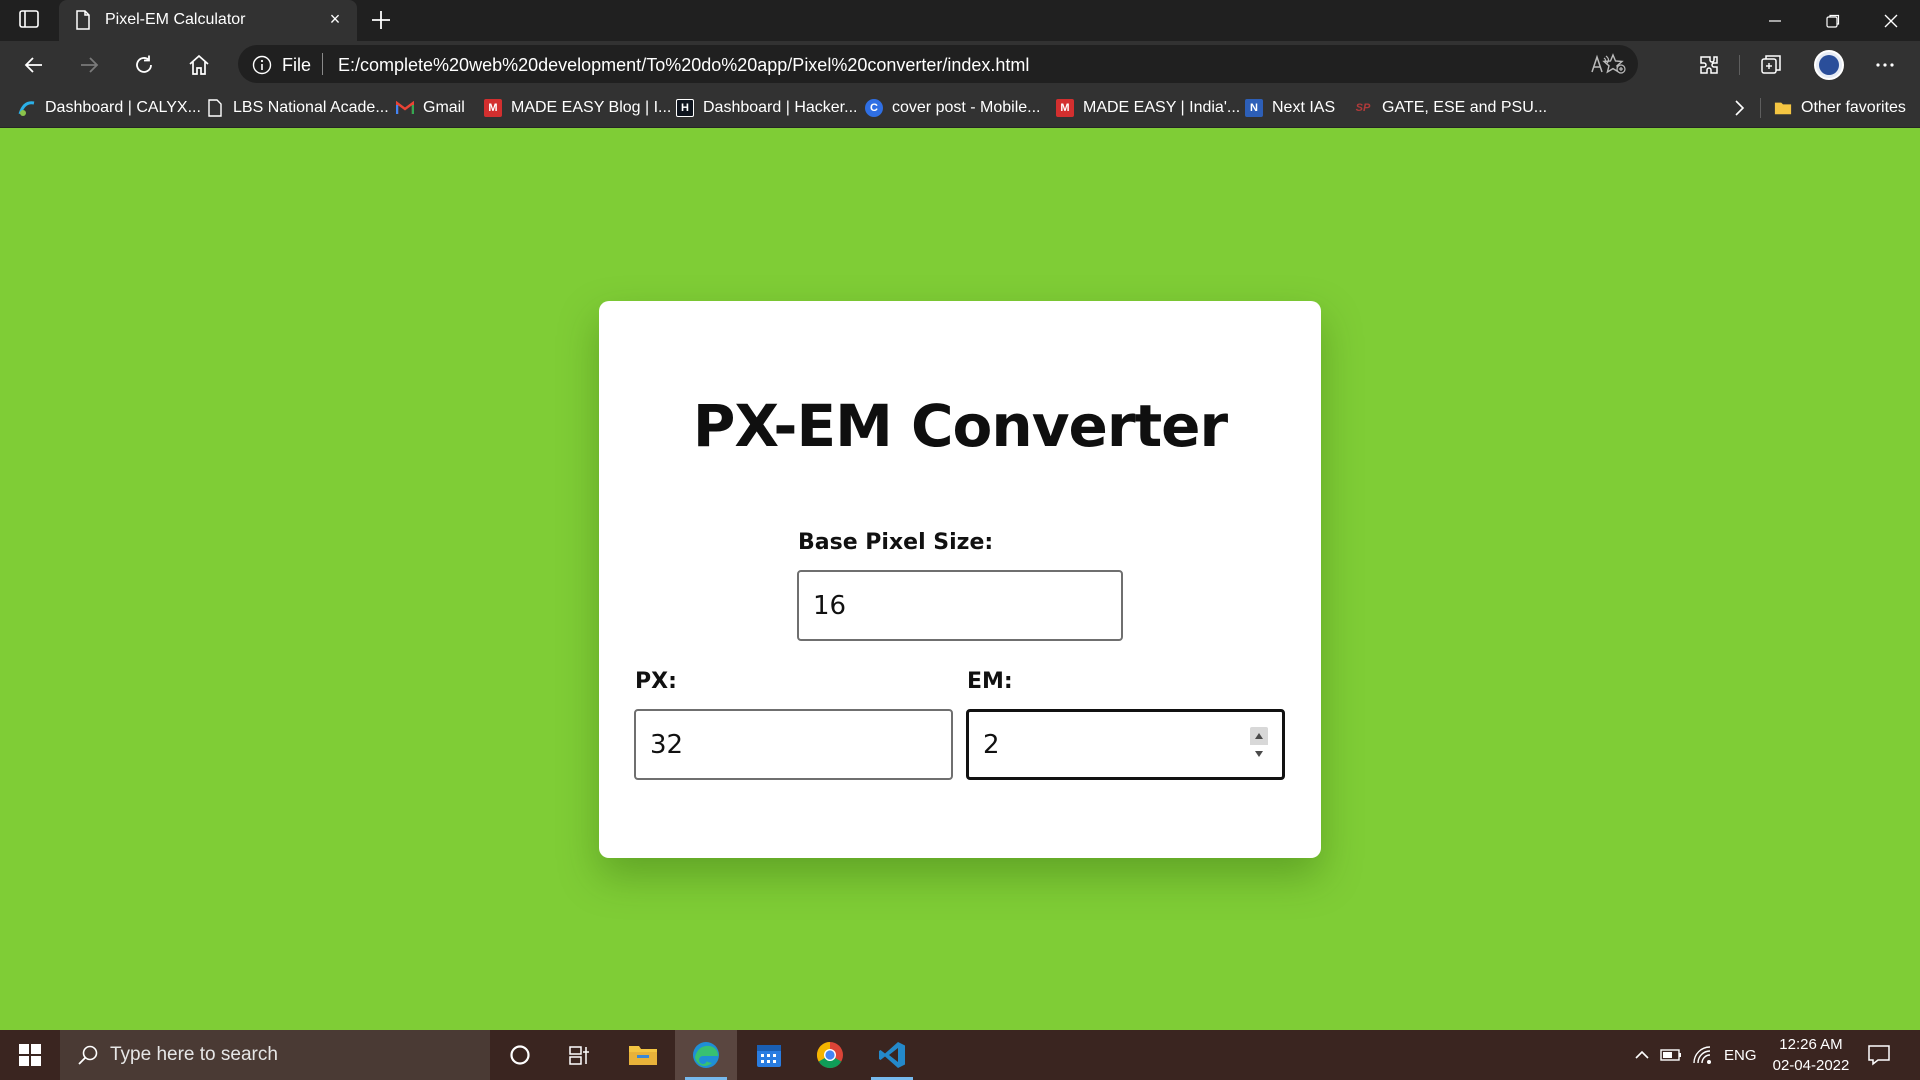 This screenshot has width=1920, height=1080. What do you see at coordinates (1760, 108) in the screenshot?
I see `favorites-divider` at bounding box center [1760, 108].